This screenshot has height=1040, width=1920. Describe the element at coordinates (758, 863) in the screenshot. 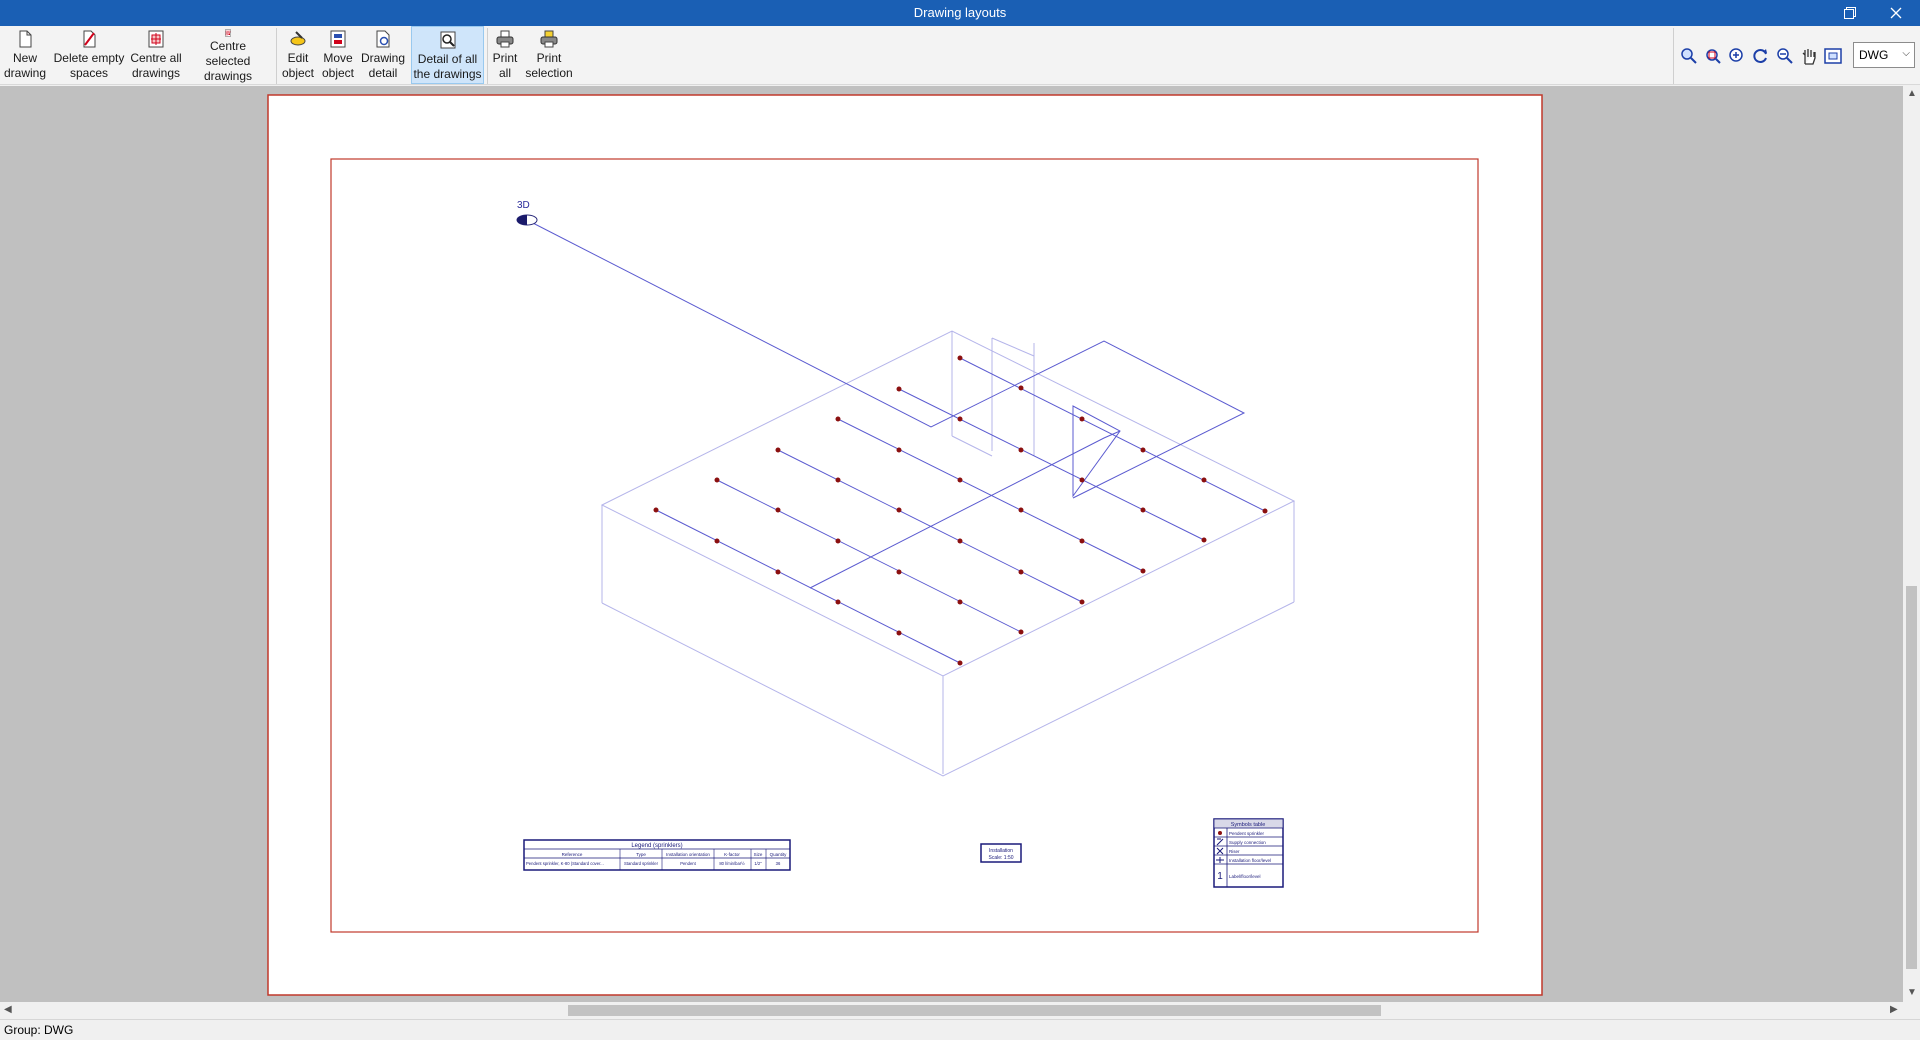

I see `legend-cell-size: 1/2"` at that location.